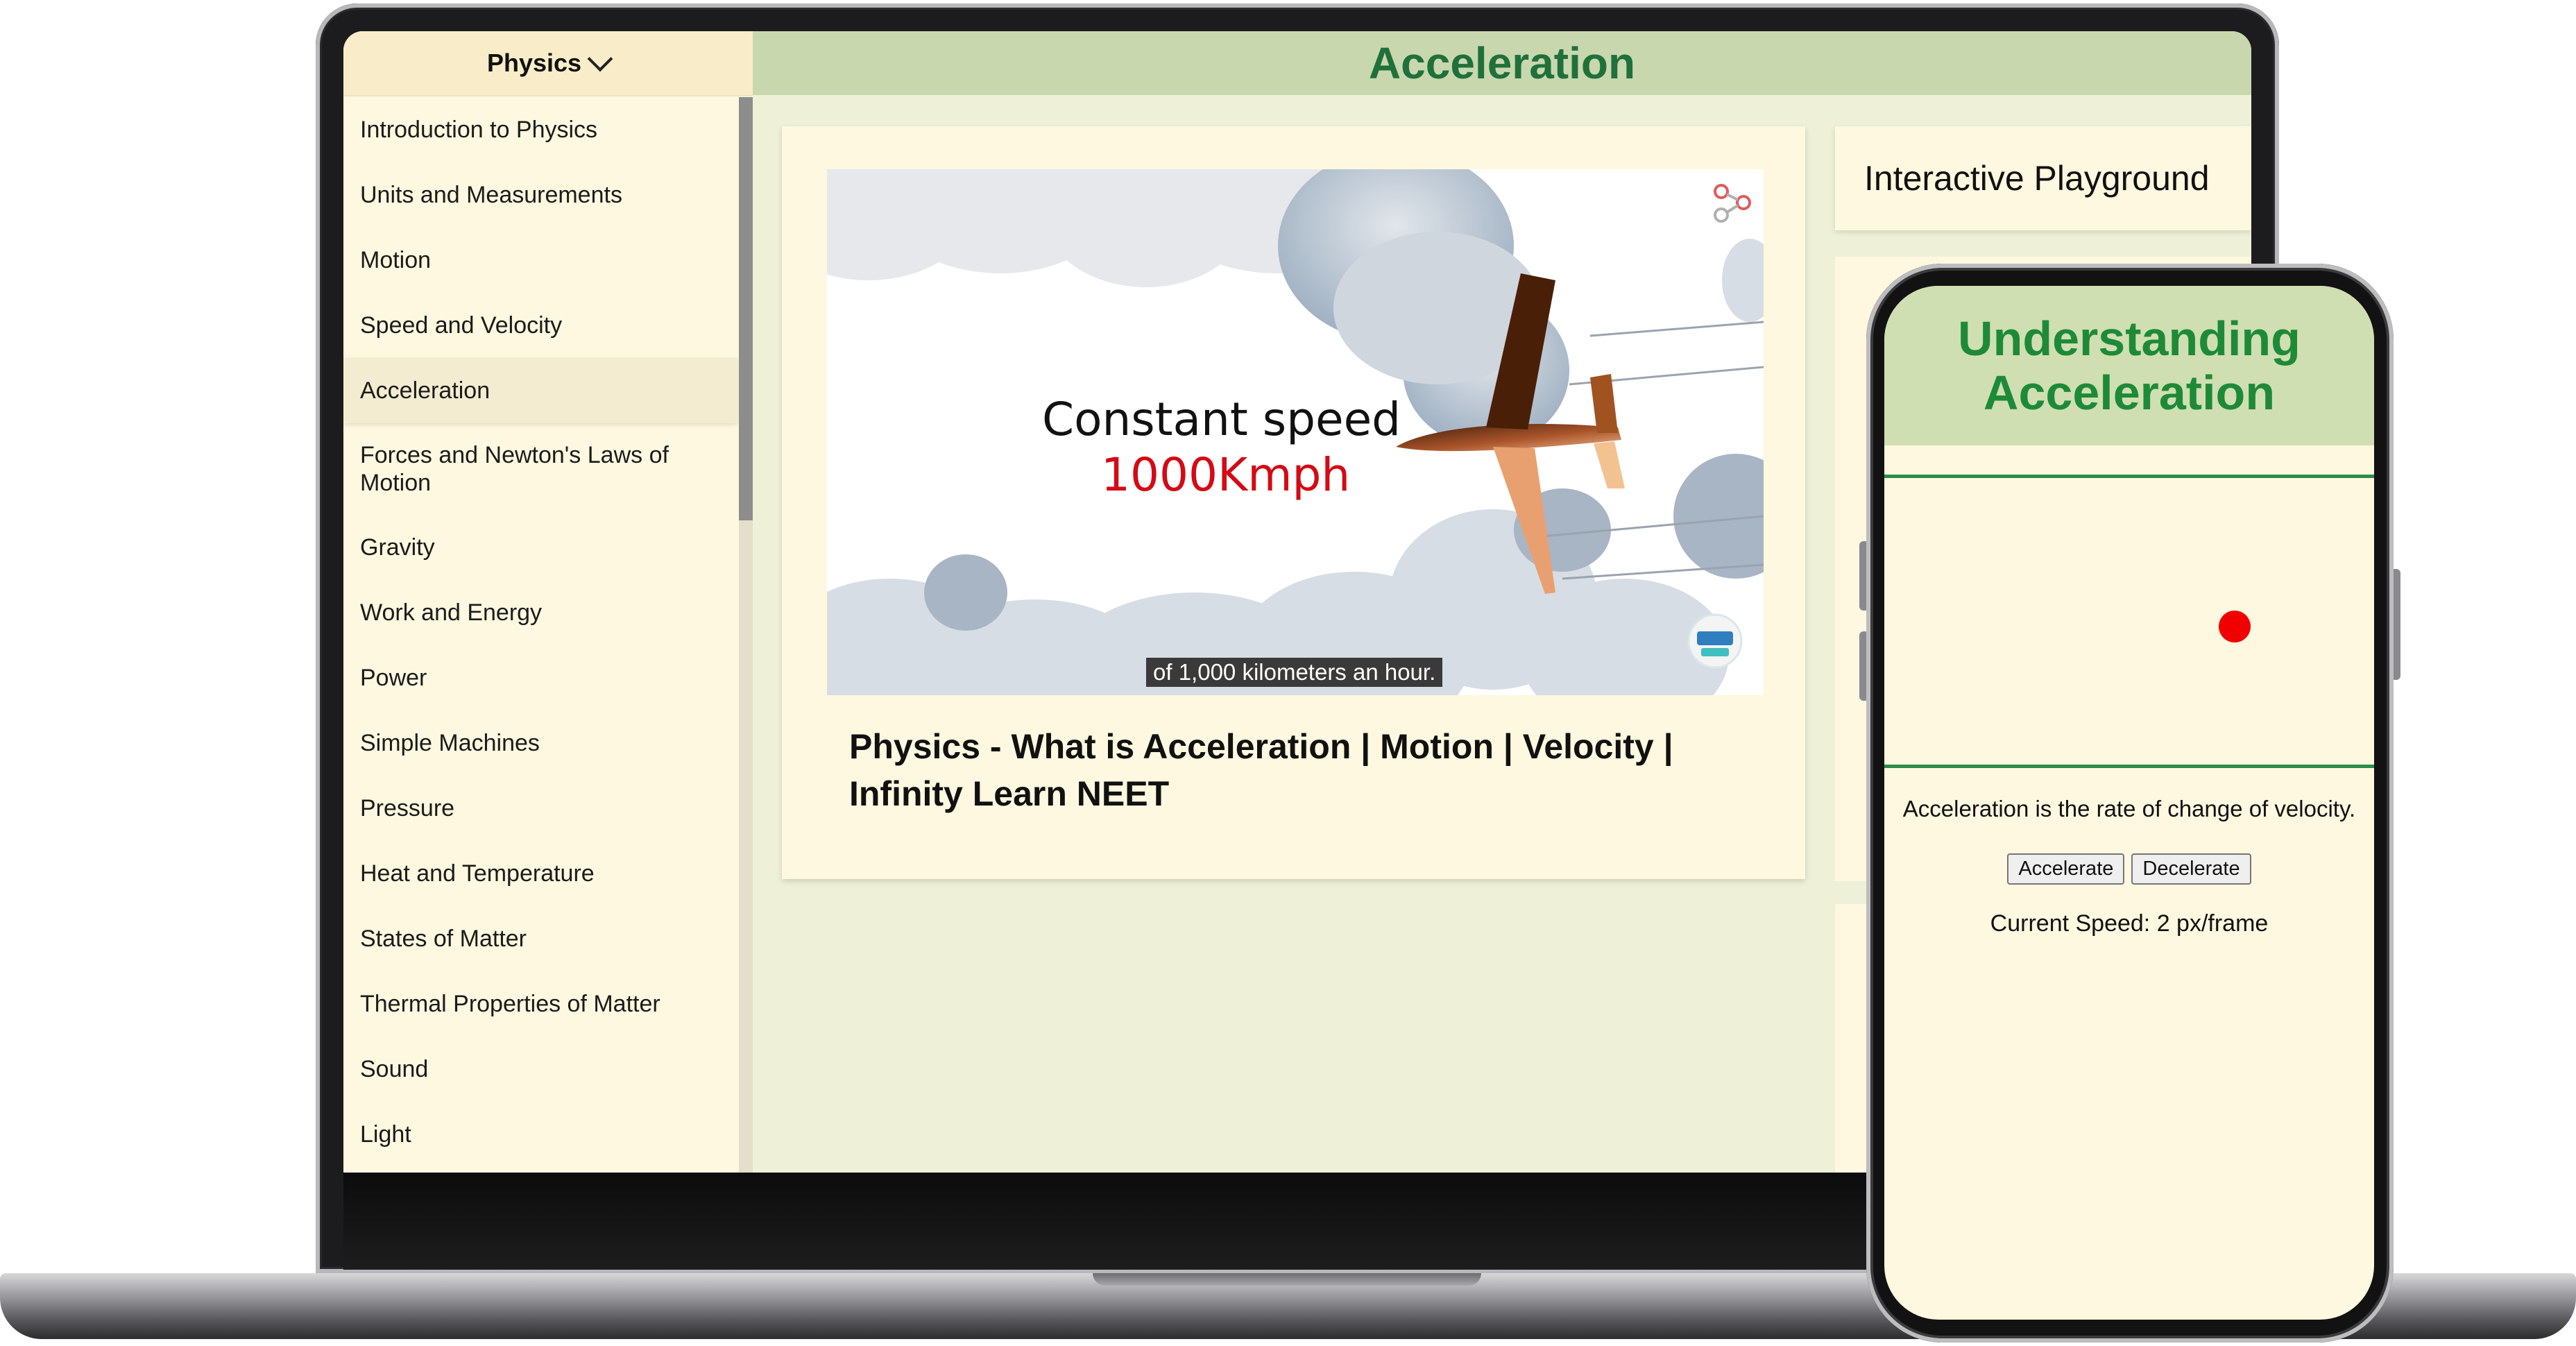  I want to click on sidebar-item: Motion, so click(540, 260).